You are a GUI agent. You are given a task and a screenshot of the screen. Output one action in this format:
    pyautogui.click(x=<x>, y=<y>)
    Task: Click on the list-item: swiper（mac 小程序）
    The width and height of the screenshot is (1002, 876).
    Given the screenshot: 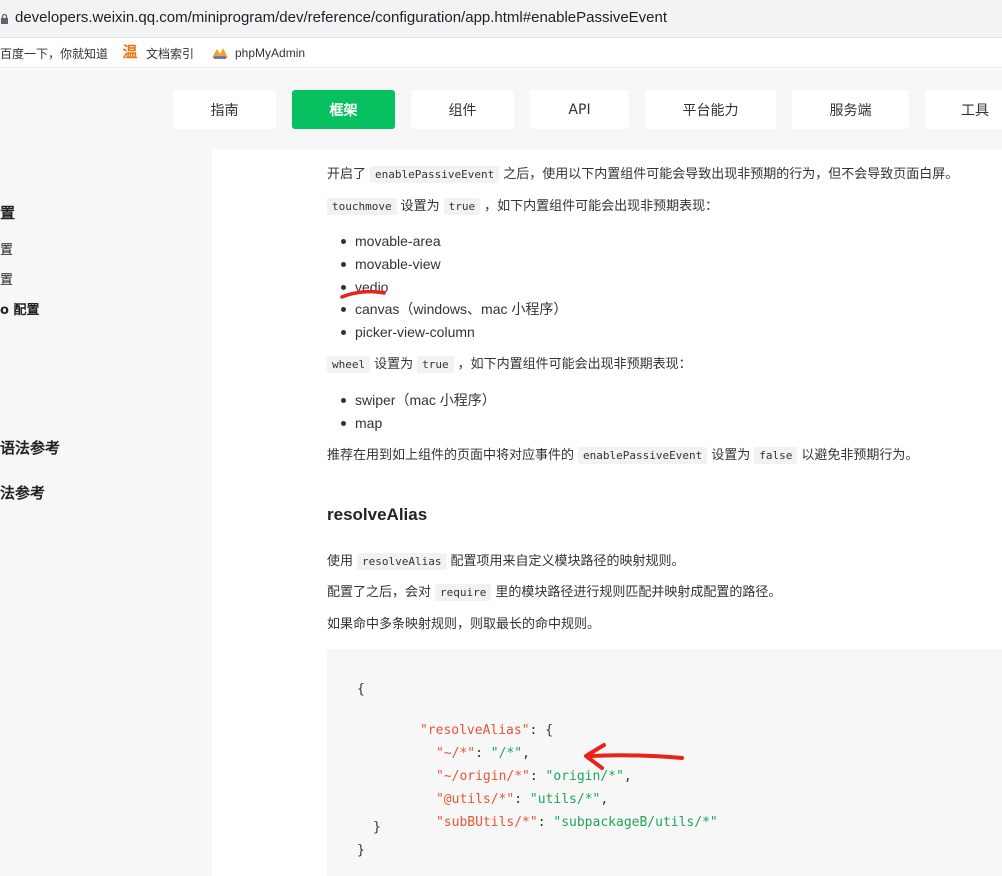 What is the action you would take?
    pyautogui.click(x=418, y=400)
    